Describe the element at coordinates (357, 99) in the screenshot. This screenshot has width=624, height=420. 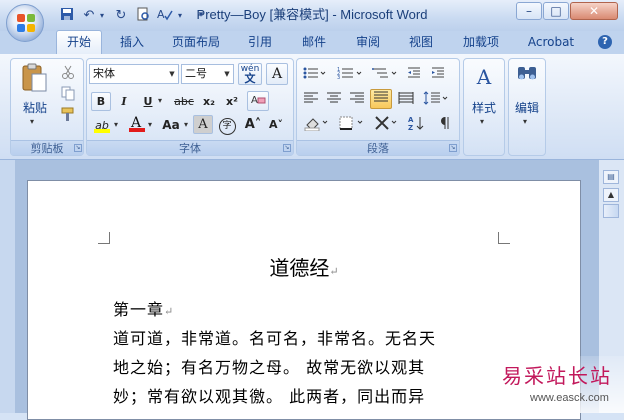
I see `align-right-button` at that location.